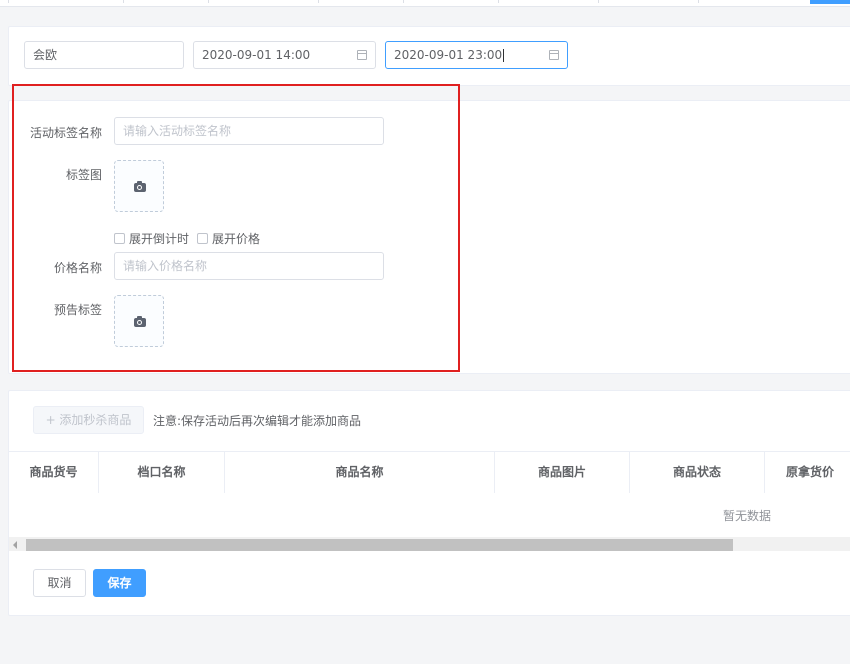 The width and height of the screenshot is (850, 664). I want to click on end-time-picker: 2020-09-01 23:00, so click(476, 55).